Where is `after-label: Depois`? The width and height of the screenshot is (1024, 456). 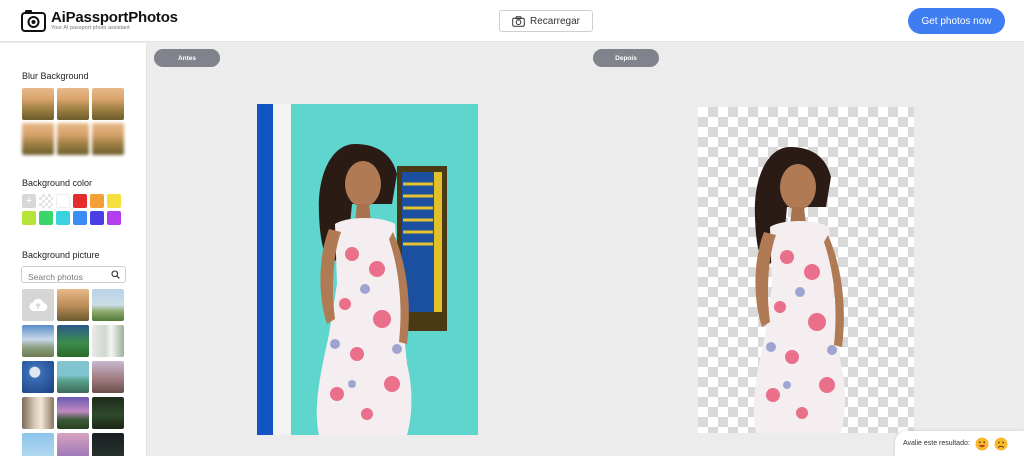 after-label: Depois is located at coordinates (626, 58).